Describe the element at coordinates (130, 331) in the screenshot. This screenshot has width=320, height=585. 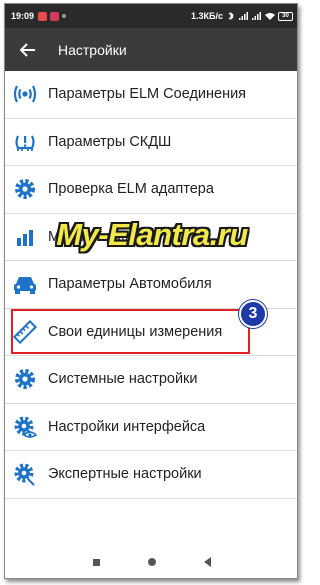
I see `highlight-frame` at that location.